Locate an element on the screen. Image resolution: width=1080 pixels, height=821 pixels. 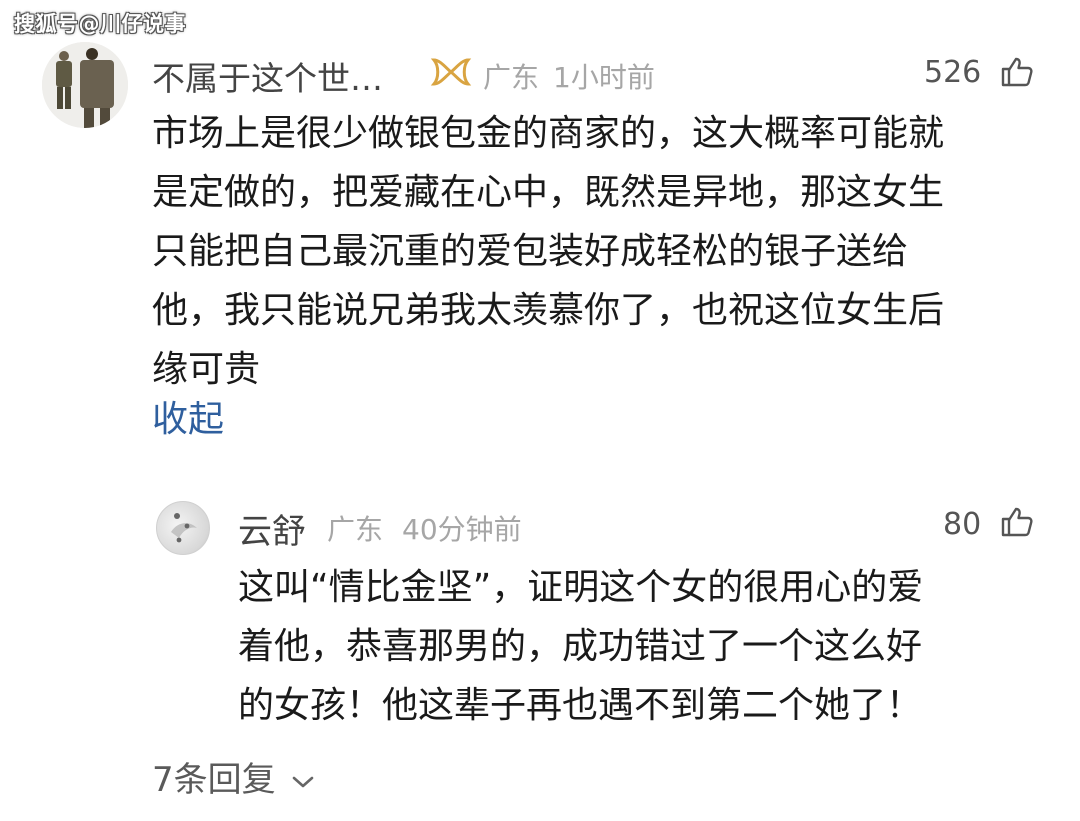
reply-line: 的女孩！他这辈子再也遇不到第二个她了！ is located at coordinates (580, 705).